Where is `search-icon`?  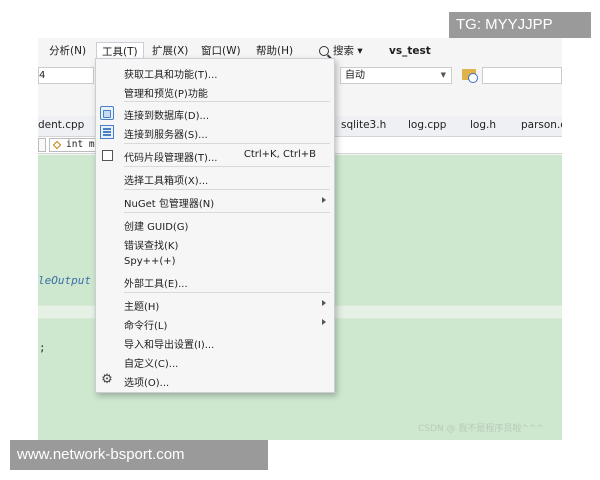
search-icon is located at coordinates (324, 51).